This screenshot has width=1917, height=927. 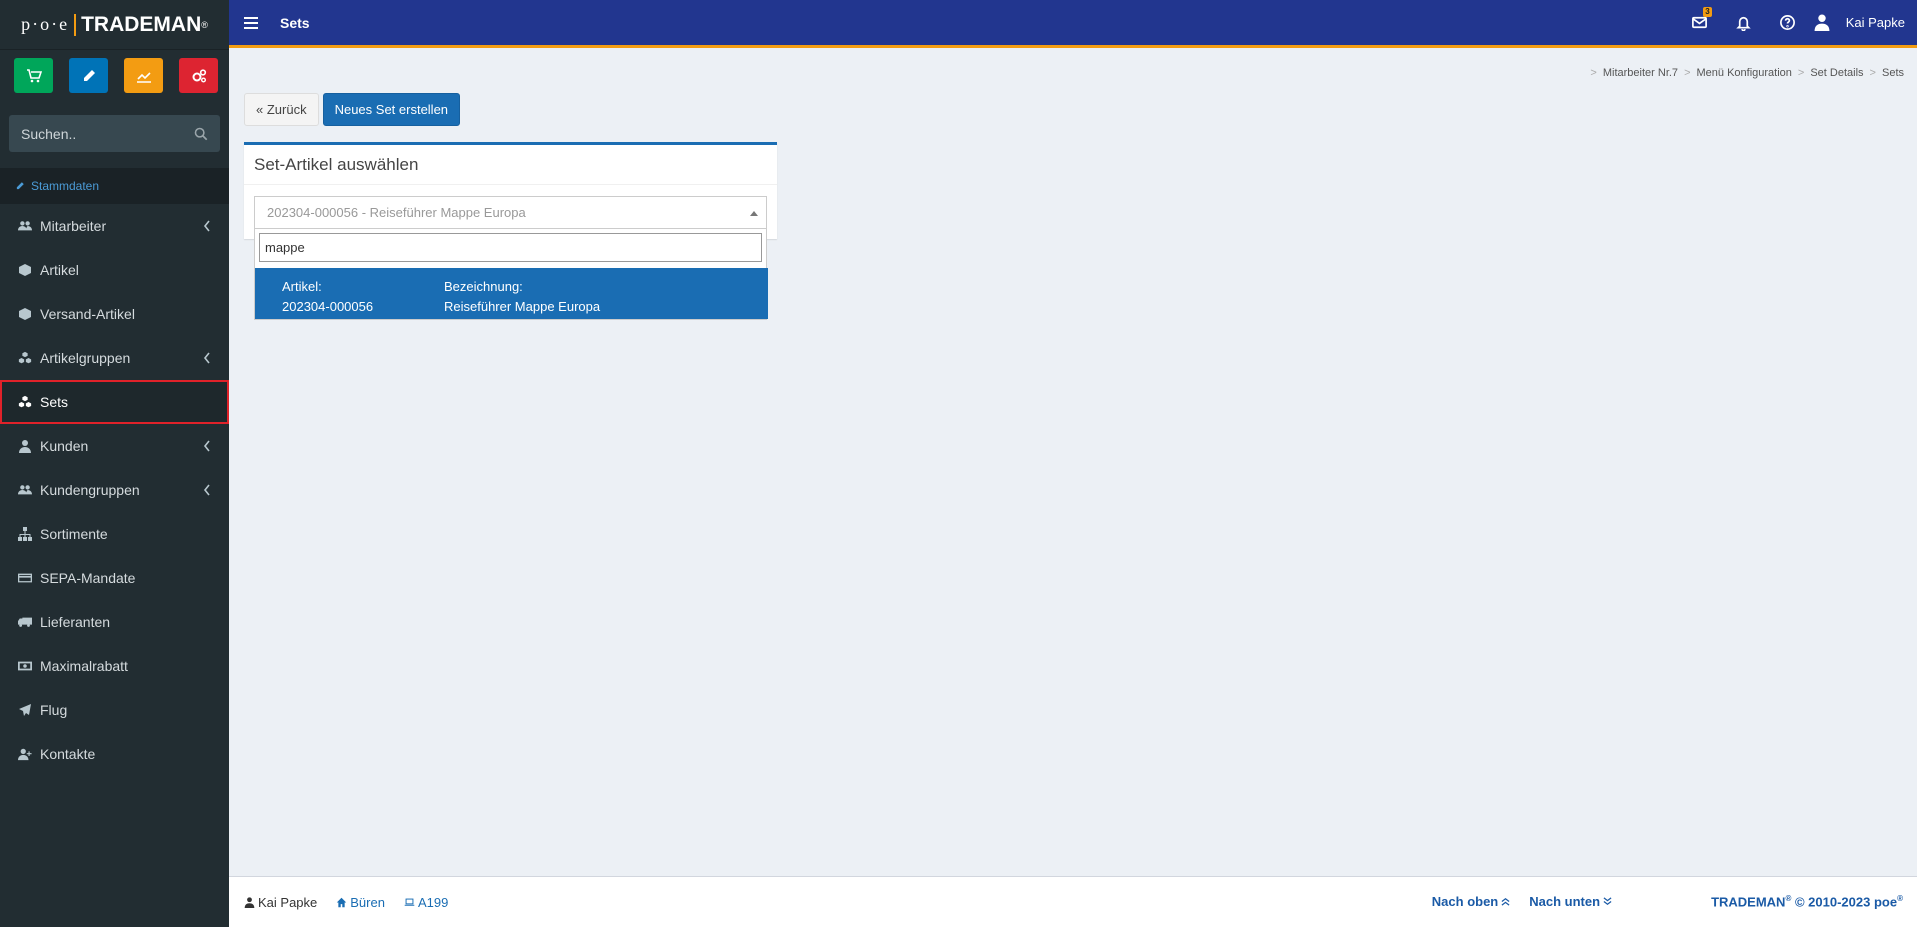 I want to click on action-bar: « Zurück Neues Set erstellen, so click(x=352, y=109).